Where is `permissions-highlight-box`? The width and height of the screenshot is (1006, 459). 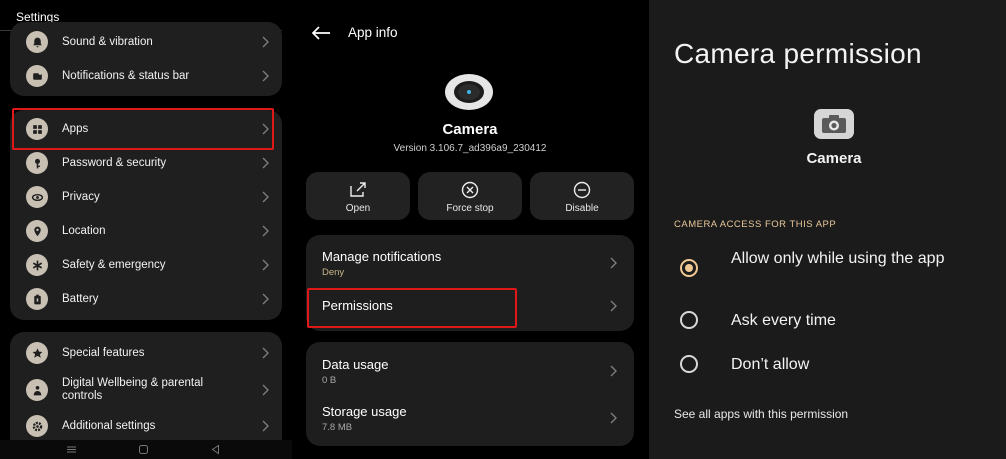 permissions-highlight-box is located at coordinates (412, 308).